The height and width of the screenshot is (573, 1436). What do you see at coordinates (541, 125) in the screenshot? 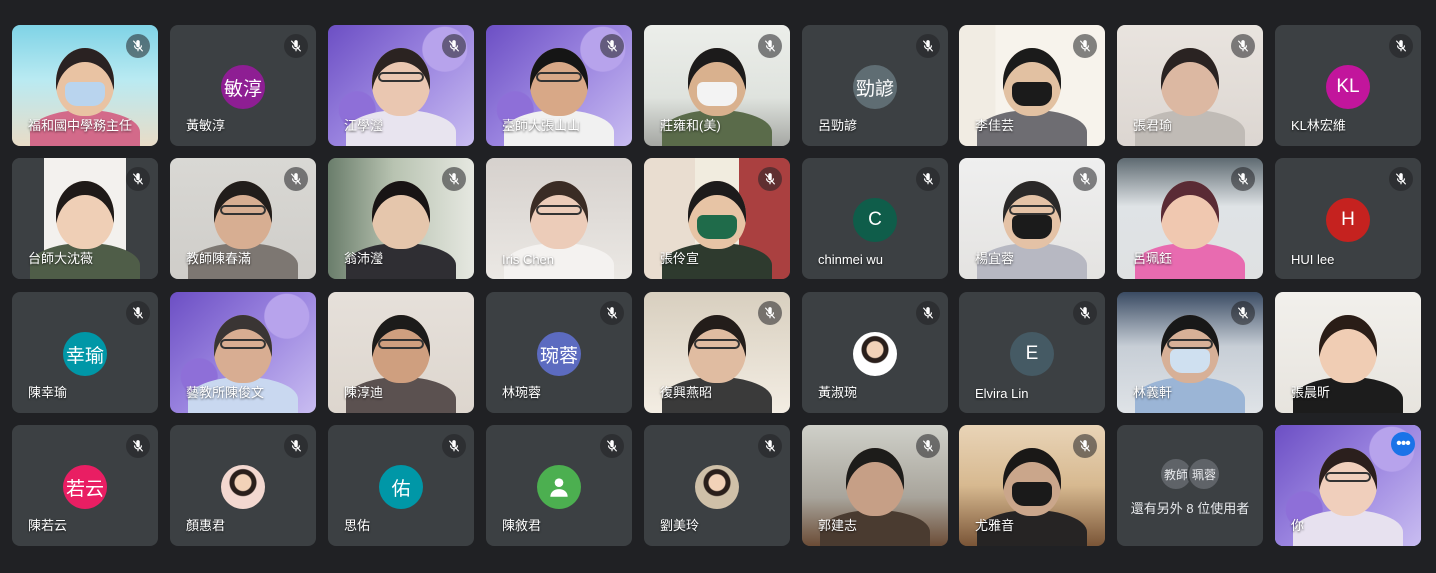
I see `participant-name: 臺師大張山山` at bounding box center [541, 125].